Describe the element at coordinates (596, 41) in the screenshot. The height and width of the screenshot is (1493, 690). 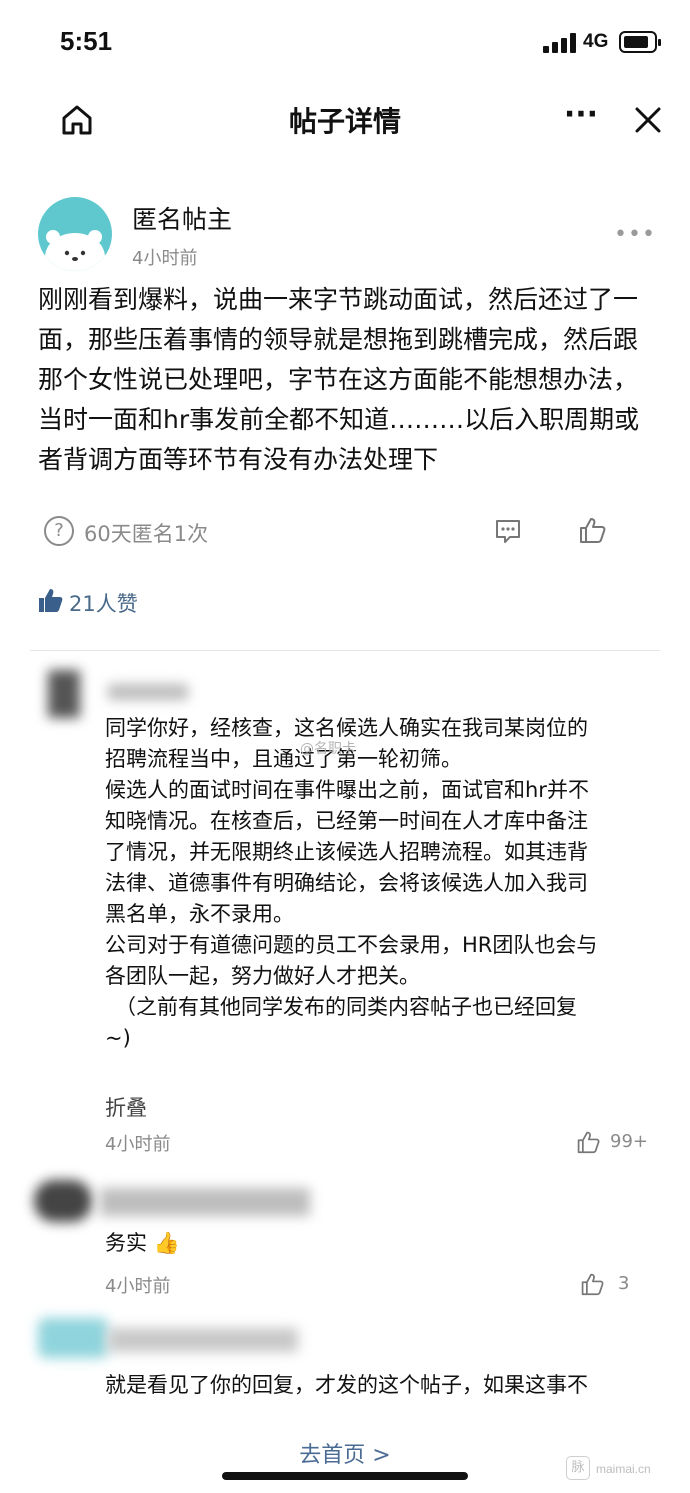
I see `network-type: 4G` at that location.